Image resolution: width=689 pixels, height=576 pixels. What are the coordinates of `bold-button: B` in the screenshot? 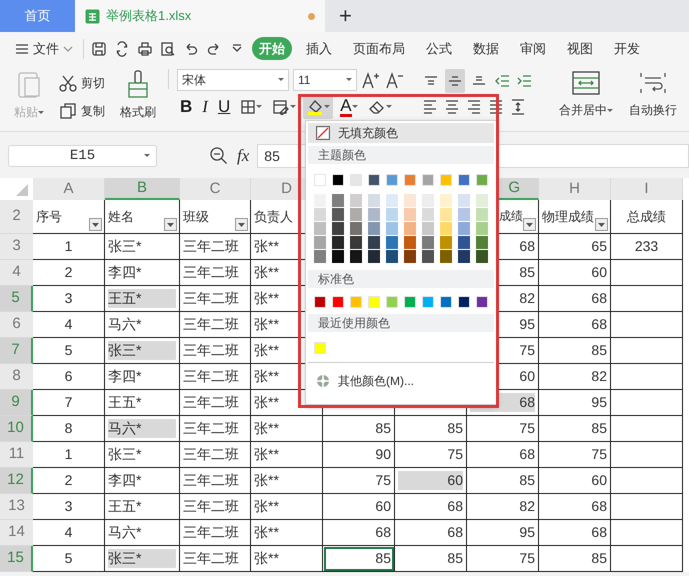 It's located at (186, 107).